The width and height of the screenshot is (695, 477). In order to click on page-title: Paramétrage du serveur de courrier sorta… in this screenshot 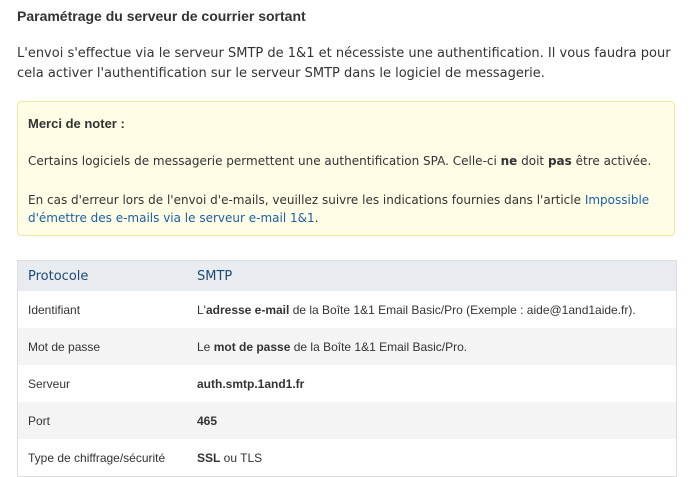, I will do `click(161, 16)`.